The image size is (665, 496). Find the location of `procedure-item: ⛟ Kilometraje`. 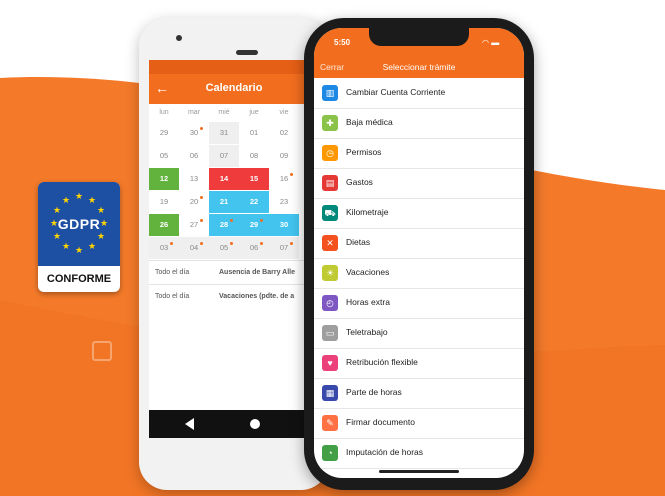

procedure-item: ⛟ Kilometraje is located at coordinates (419, 213).